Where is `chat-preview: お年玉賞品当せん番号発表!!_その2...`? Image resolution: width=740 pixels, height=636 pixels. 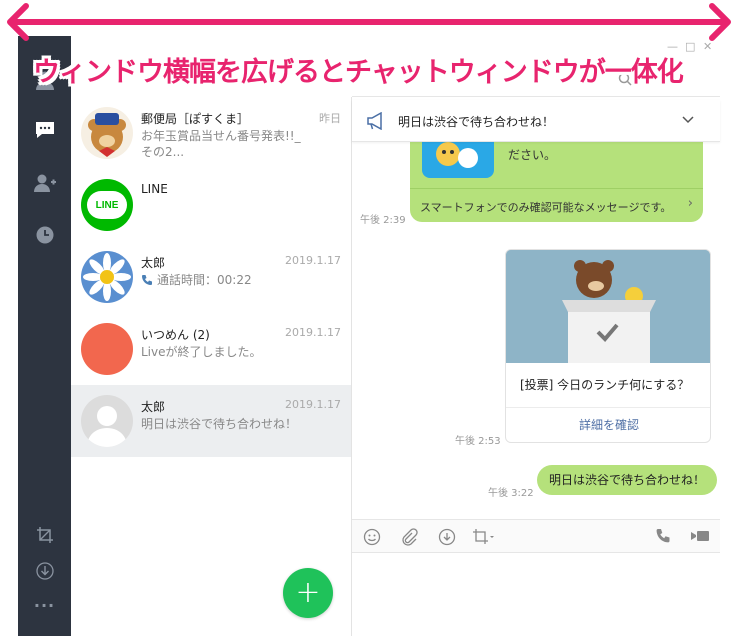
chat-preview: お年玉賞品当せん番号発表!!_その2... is located at coordinates (221, 144).